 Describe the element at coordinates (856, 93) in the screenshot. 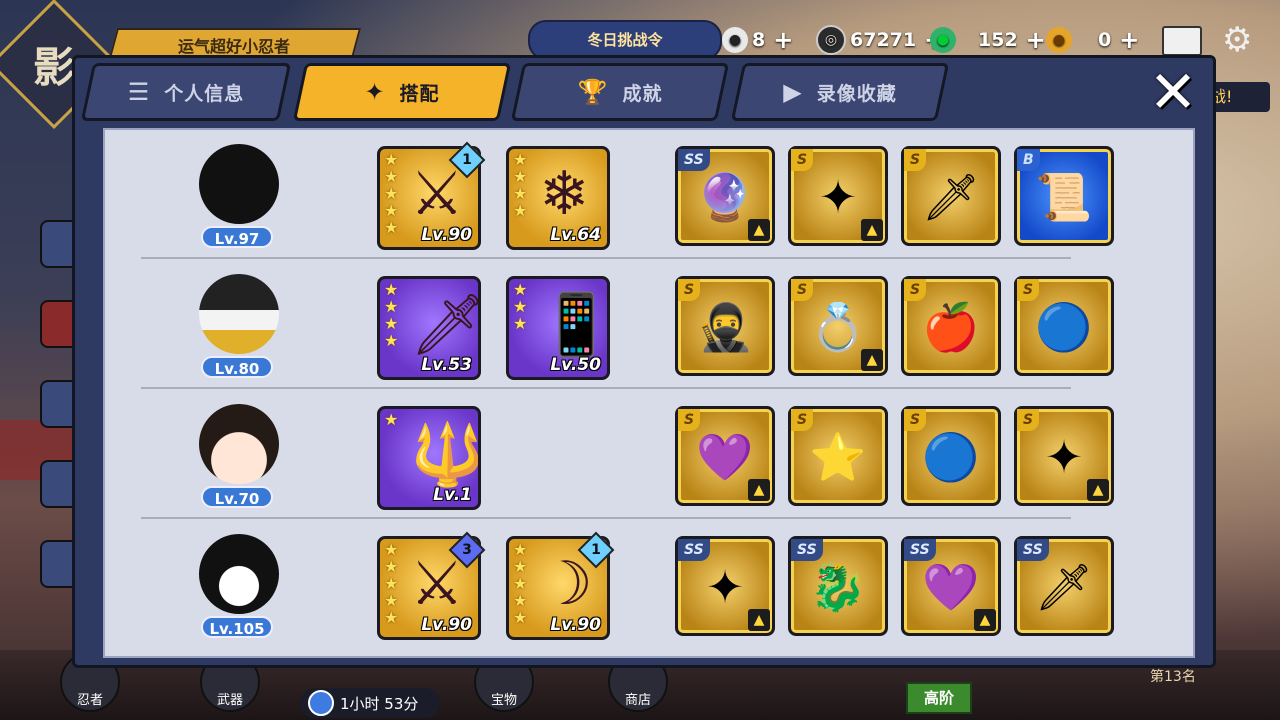

I see `tab-label: 录像收藏` at that location.